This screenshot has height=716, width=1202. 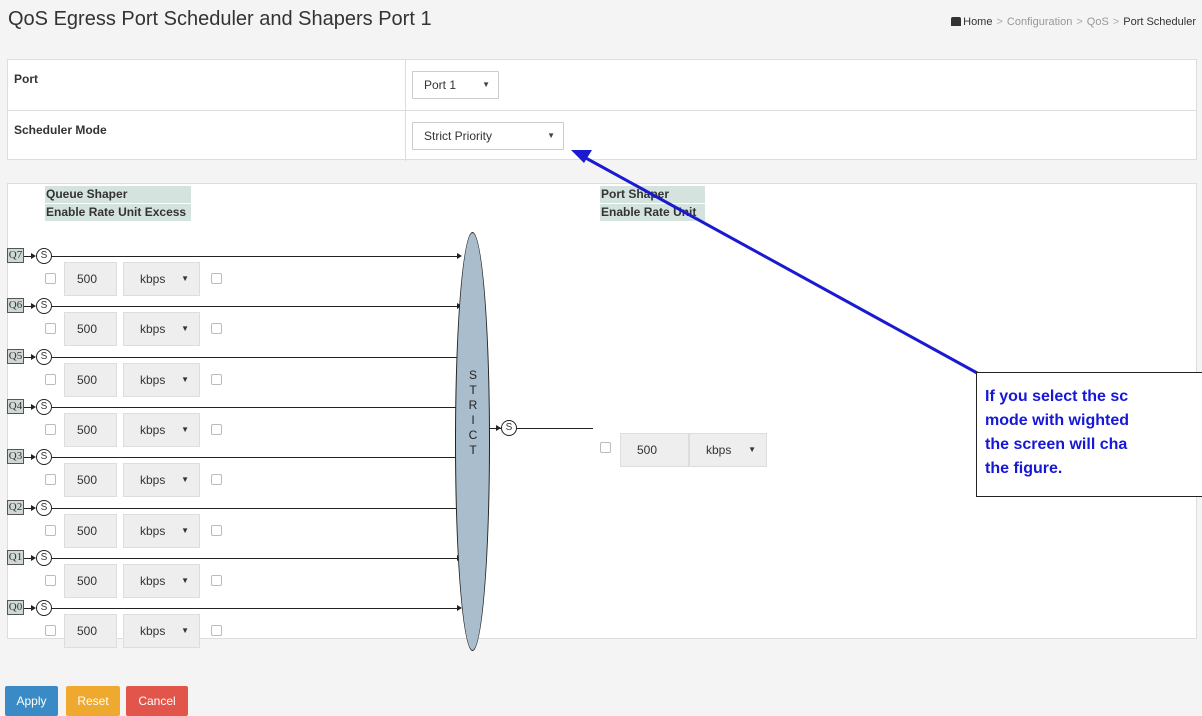 What do you see at coordinates (31, 701) in the screenshot?
I see `apply-button: Apply` at bounding box center [31, 701].